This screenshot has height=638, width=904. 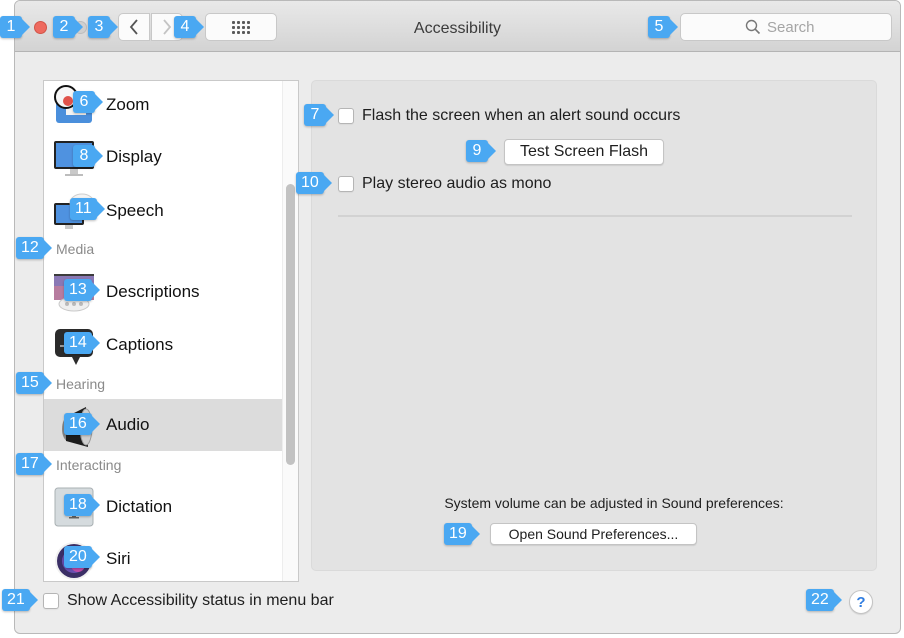 I want to click on section-divider, so click(x=595, y=216).